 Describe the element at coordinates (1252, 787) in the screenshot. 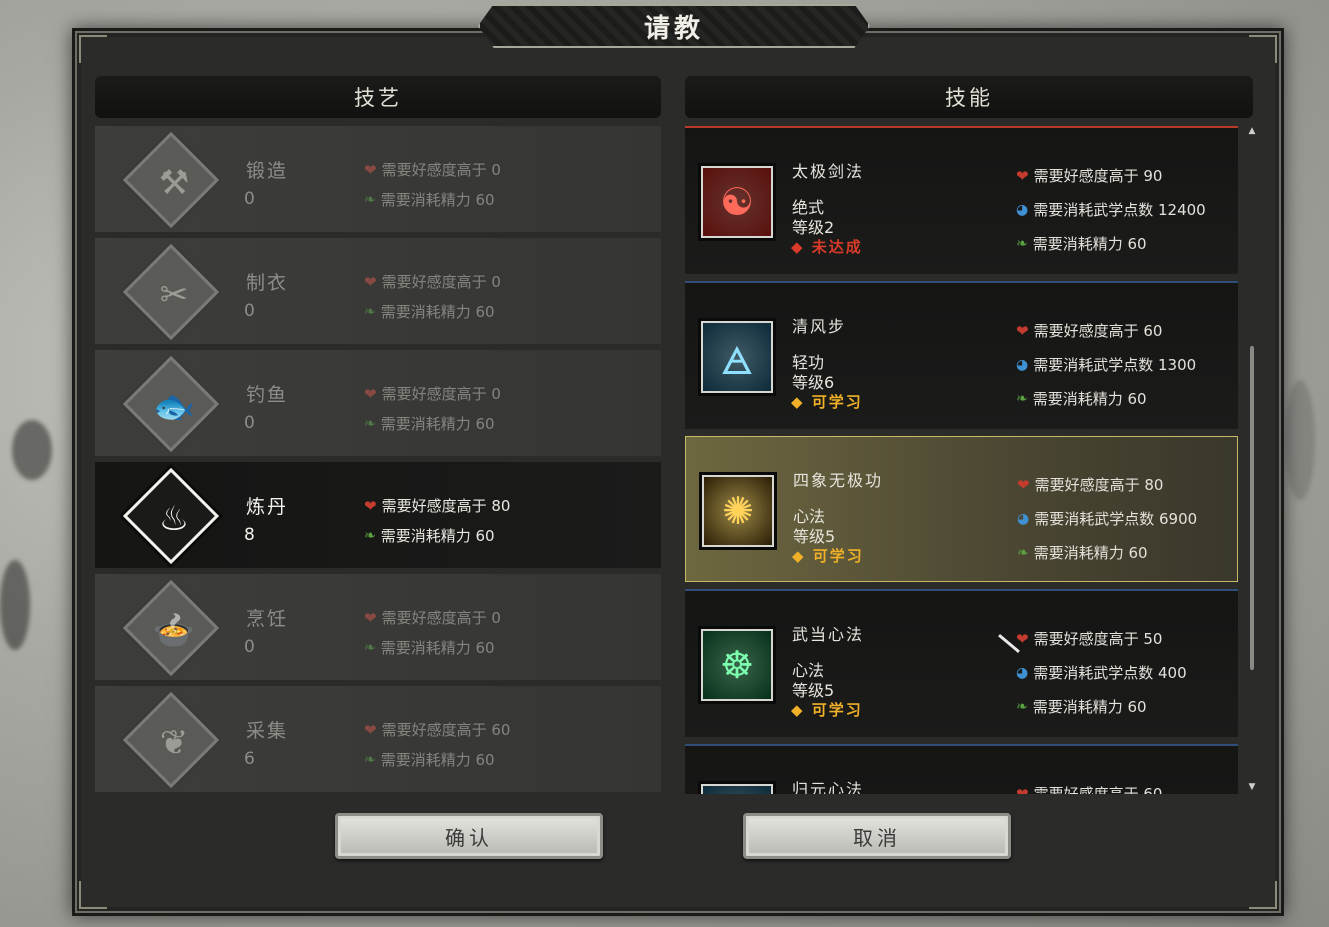

I see `scroll-down-arrow-icon: ▼` at that location.